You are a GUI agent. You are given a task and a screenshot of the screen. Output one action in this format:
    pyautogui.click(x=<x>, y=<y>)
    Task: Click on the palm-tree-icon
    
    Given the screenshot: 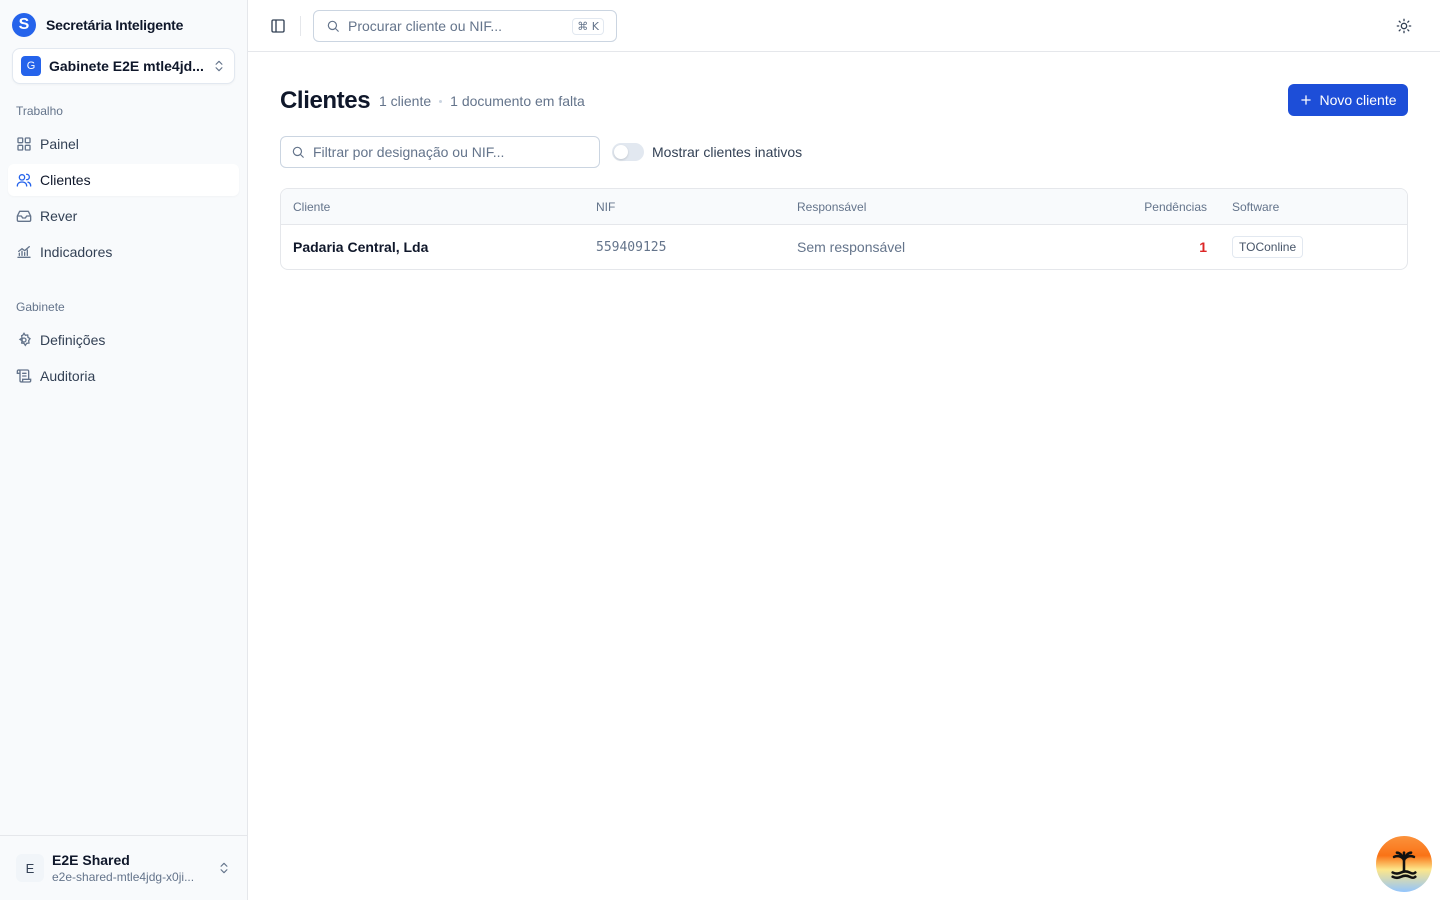 What is the action you would take?
    pyautogui.click(x=1404, y=864)
    